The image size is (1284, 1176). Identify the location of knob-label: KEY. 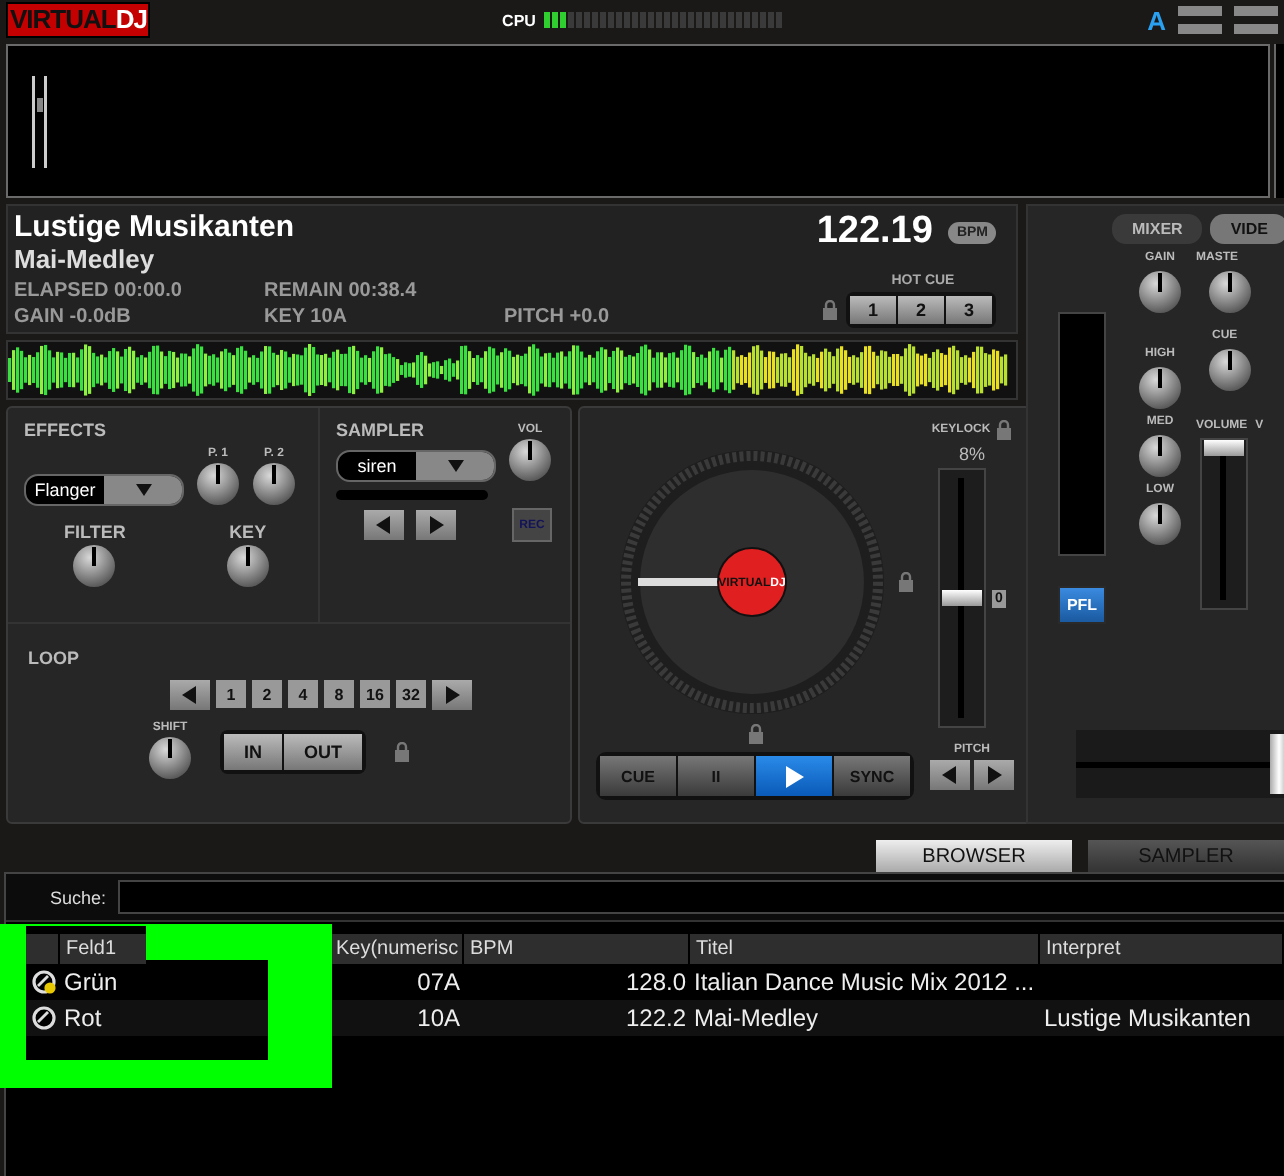
(248, 532).